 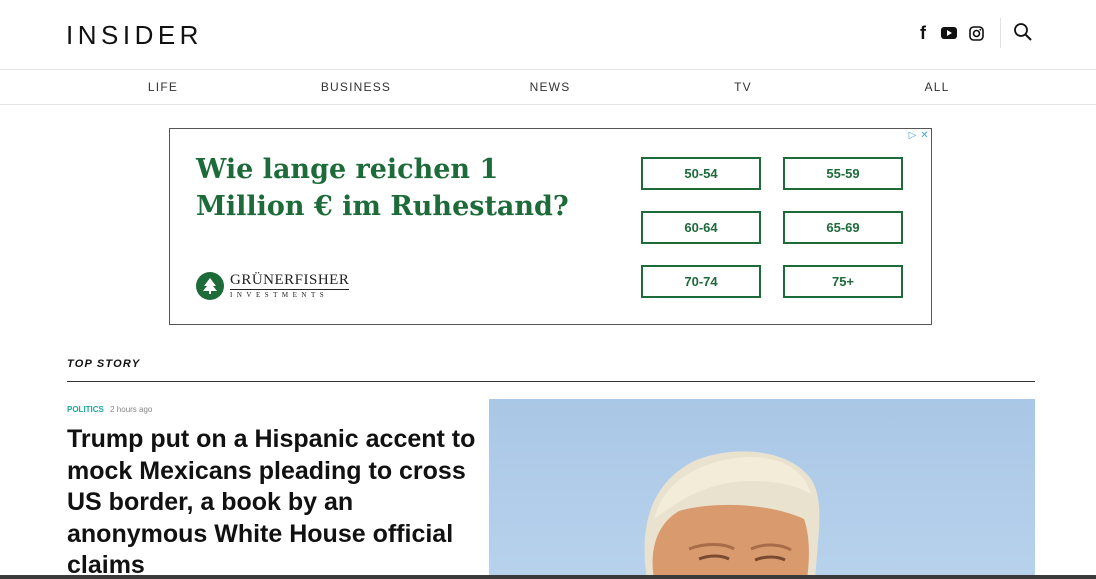 I want to click on bottom-bar, so click(x=548, y=577).